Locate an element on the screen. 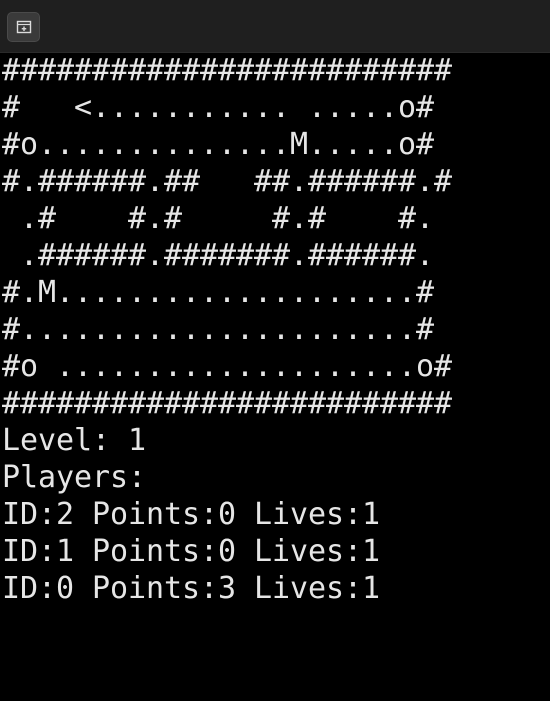  board-row: .# #.# #.# #. is located at coordinates (218, 218).